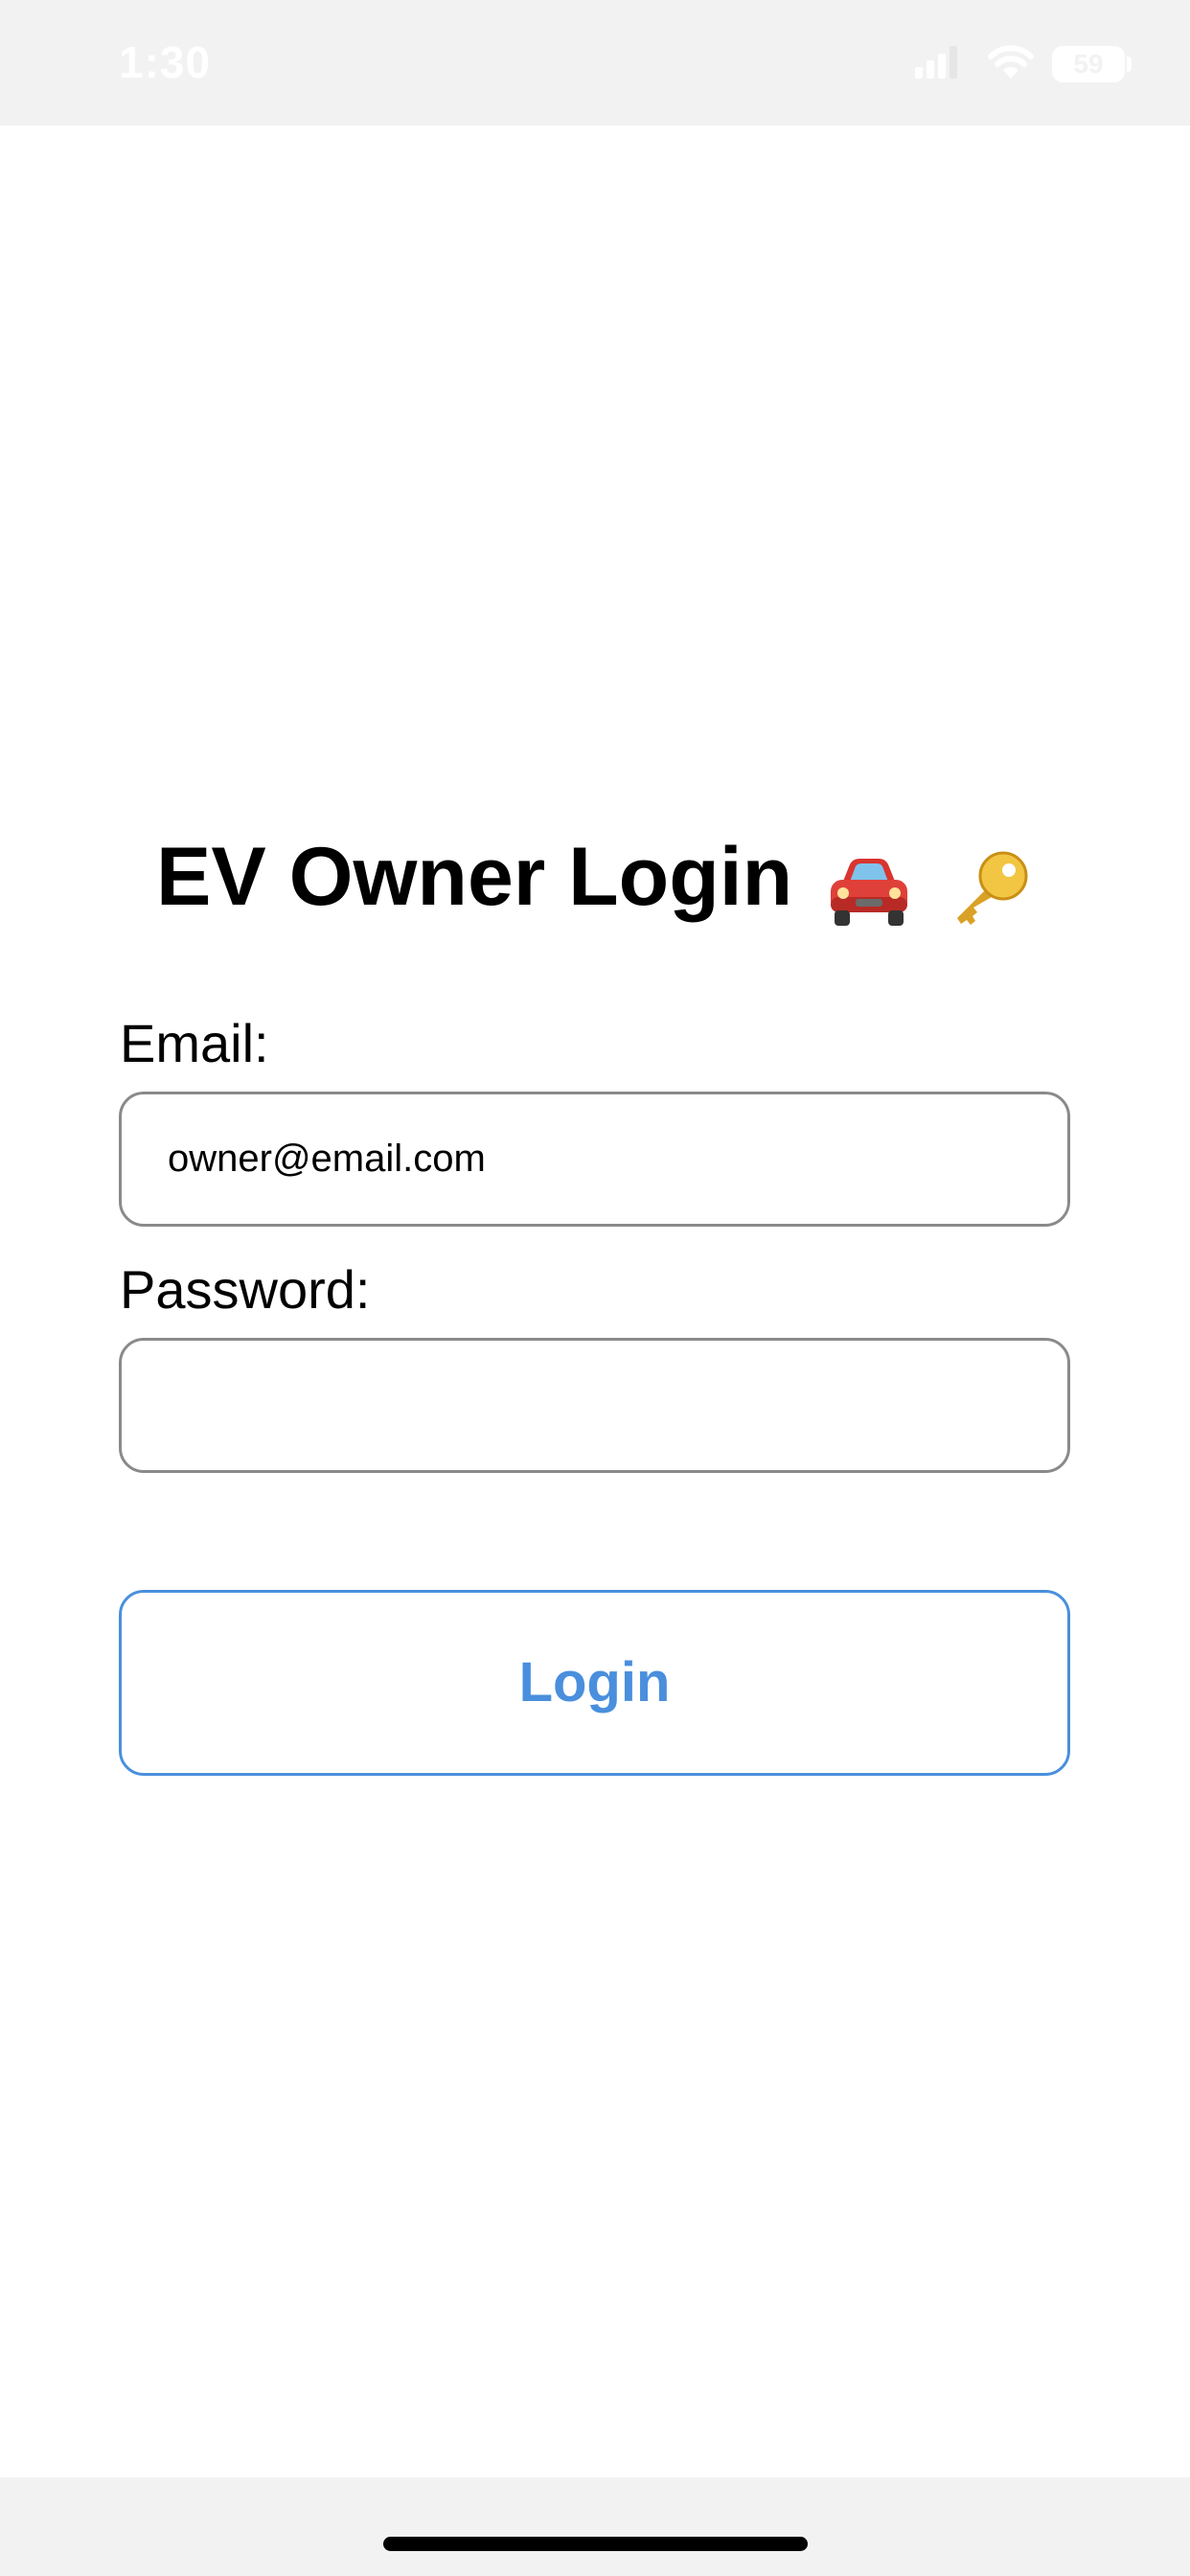 This screenshot has width=1190, height=2576. I want to click on battery-level: 59, so click(1089, 64).